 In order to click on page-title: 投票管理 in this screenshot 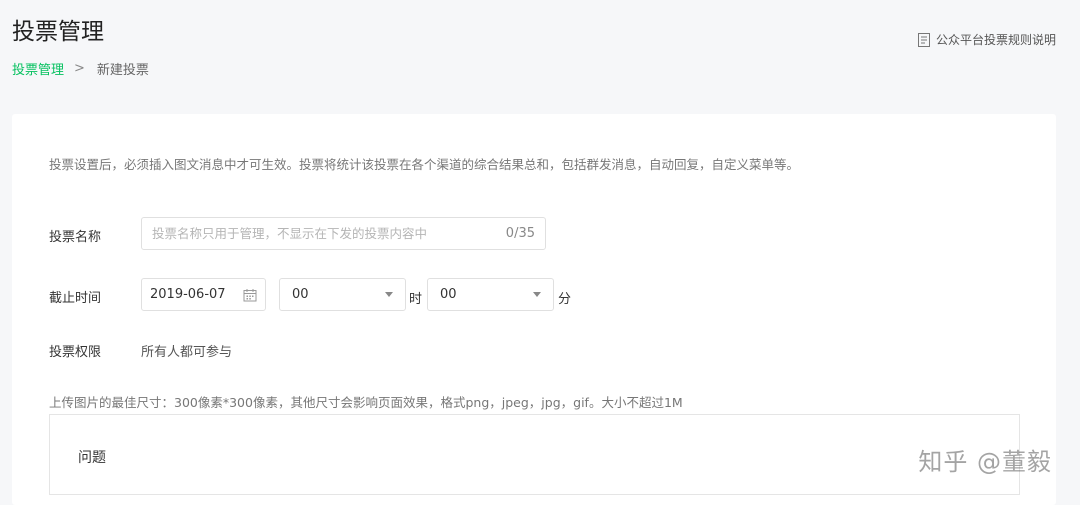, I will do `click(58, 32)`.